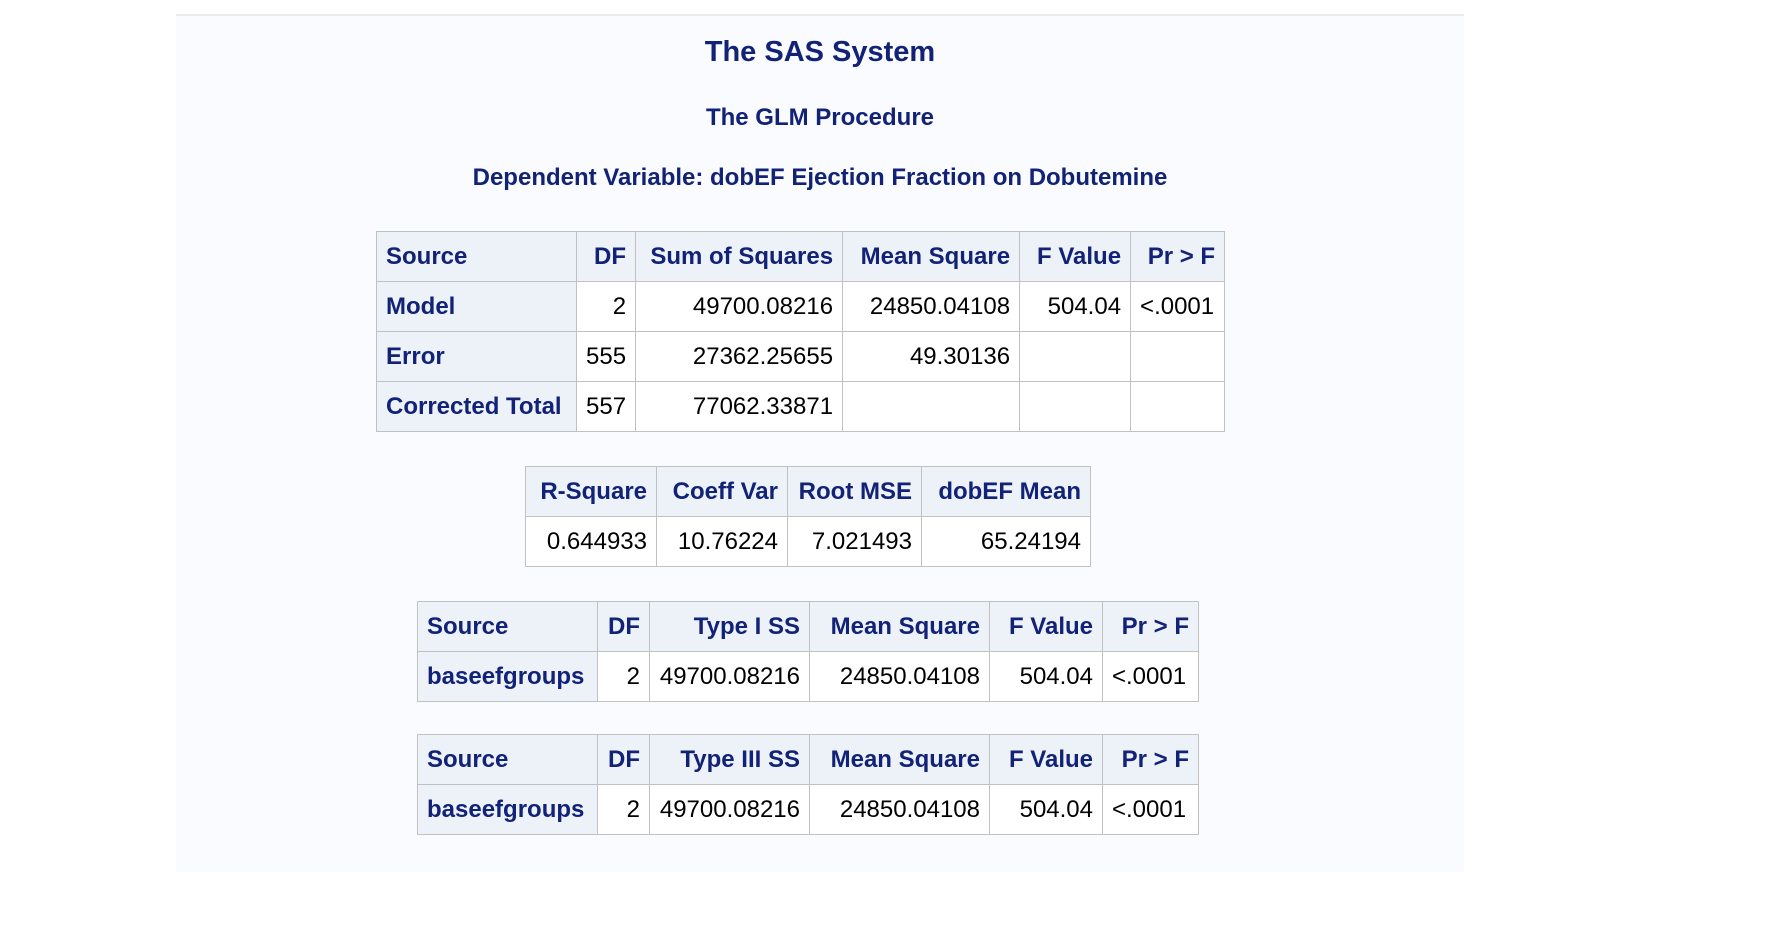 Image resolution: width=1766 pixels, height=930 pixels. What do you see at coordinates (820, 117) in the screenshot?
I see `procedure-title: The GLM Procedure` at bounding box center [820, 117].